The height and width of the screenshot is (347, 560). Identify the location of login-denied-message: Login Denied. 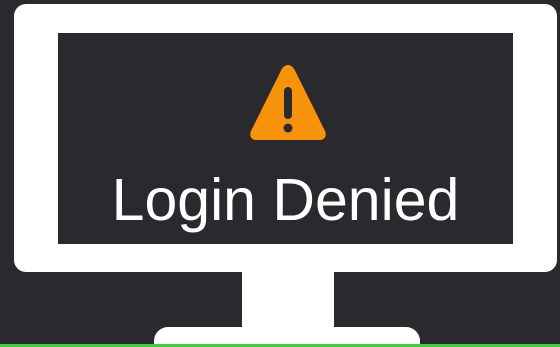
(285, 200).